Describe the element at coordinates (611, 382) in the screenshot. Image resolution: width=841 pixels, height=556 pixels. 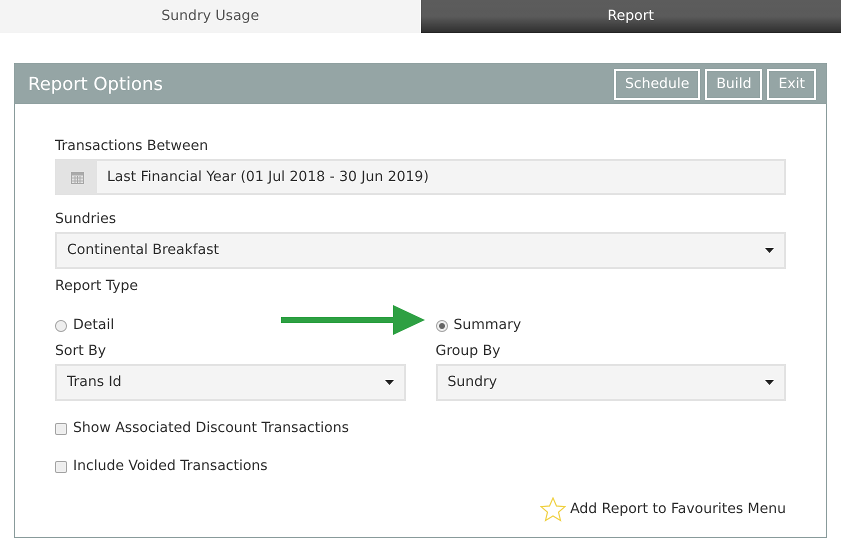
I see `group-by-select: Sundry` at that location.